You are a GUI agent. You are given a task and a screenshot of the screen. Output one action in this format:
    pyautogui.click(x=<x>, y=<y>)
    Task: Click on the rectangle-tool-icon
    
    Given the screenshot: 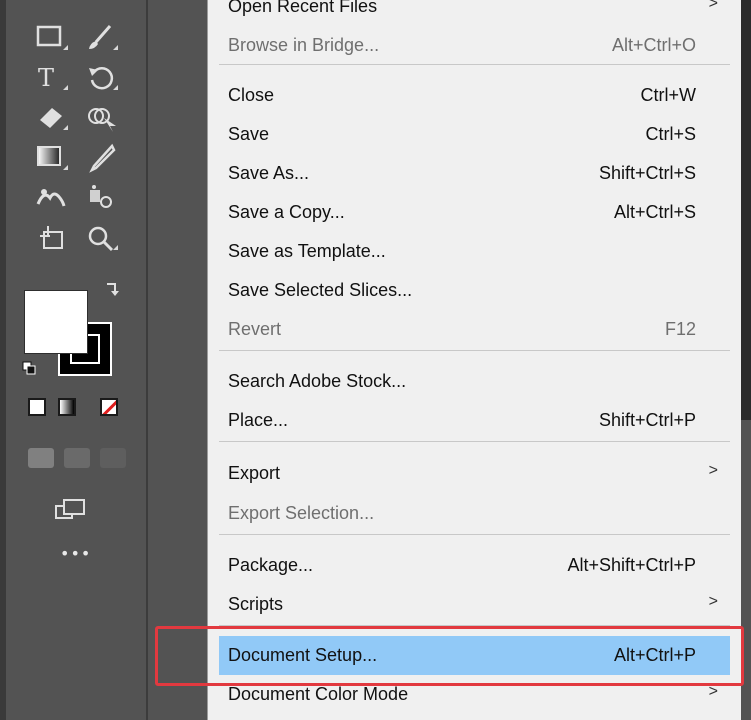 What is the action you would take?
    pyautogui.click(x=56, y=39)
    